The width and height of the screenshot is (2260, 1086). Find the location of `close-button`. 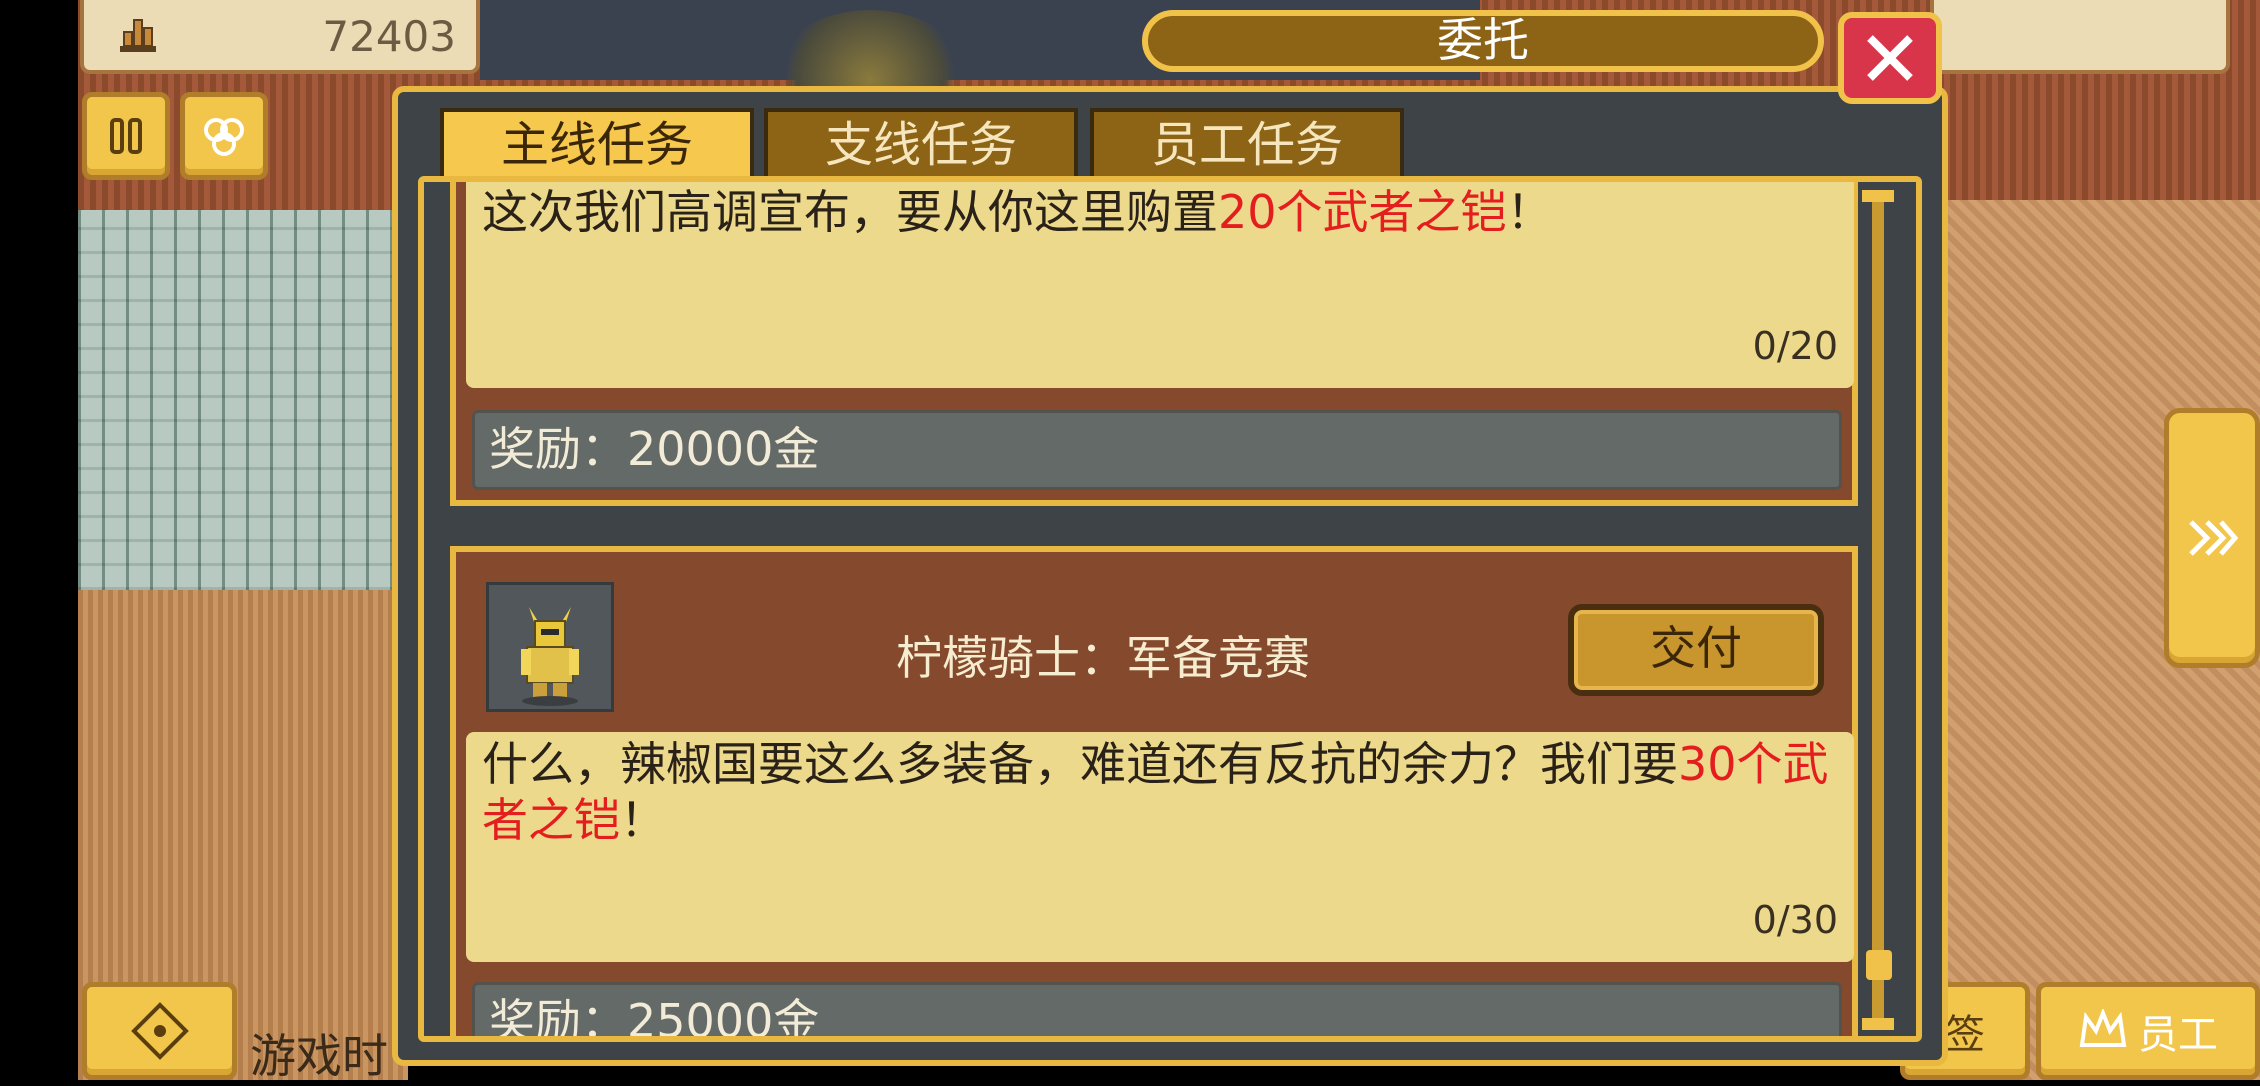

close-button is located at coordinates (1890, 58).